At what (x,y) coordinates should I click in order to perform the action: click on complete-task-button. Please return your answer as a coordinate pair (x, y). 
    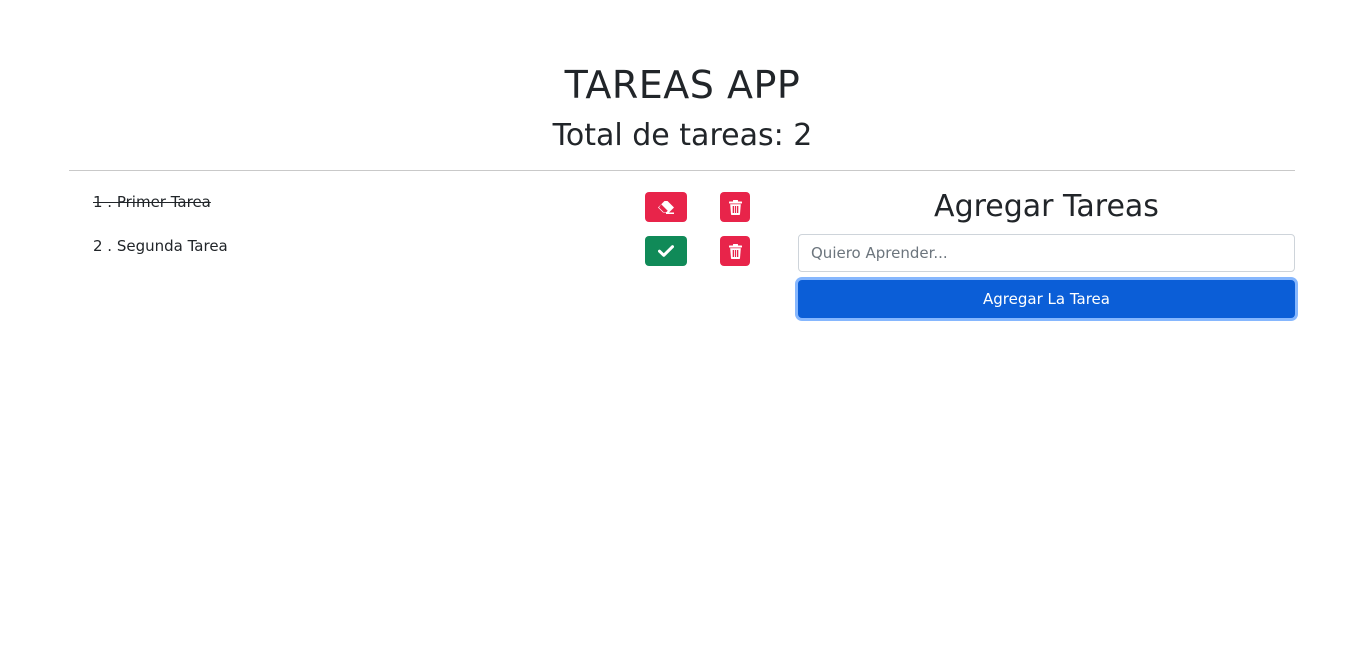
    Looking at the image, I should click on (666, 251).